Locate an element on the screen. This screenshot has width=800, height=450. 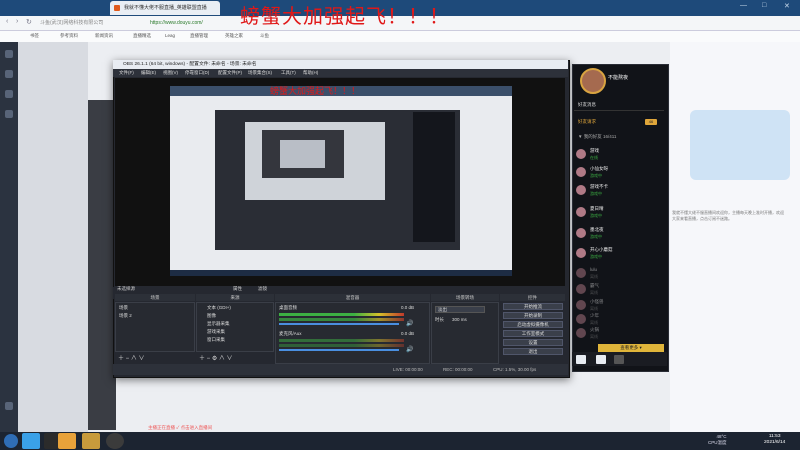
transition-duration-value: 300 ms is located at coordinates (459, 319).